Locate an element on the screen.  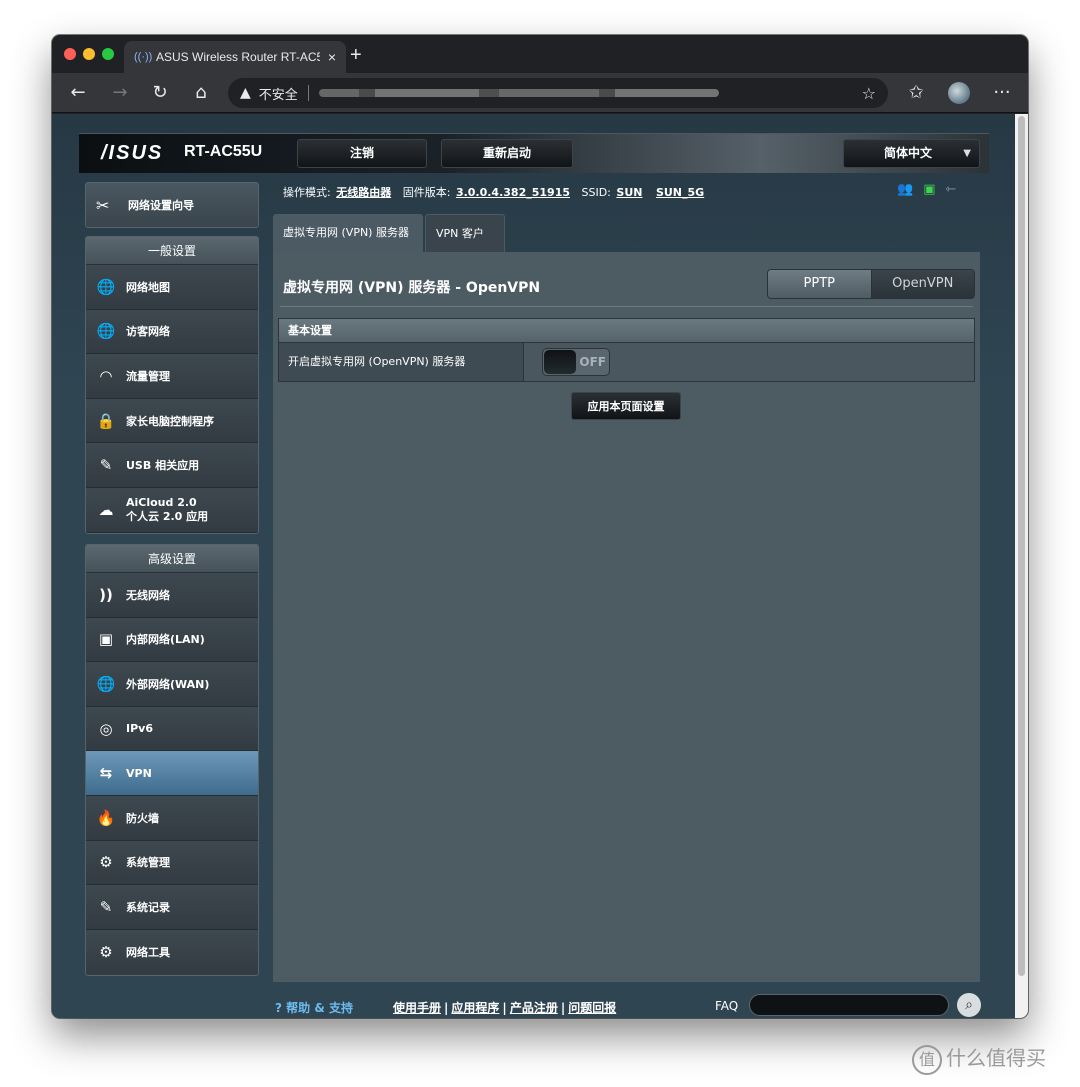
asus-logo: /ISUS is located at coordinates (132, 153).